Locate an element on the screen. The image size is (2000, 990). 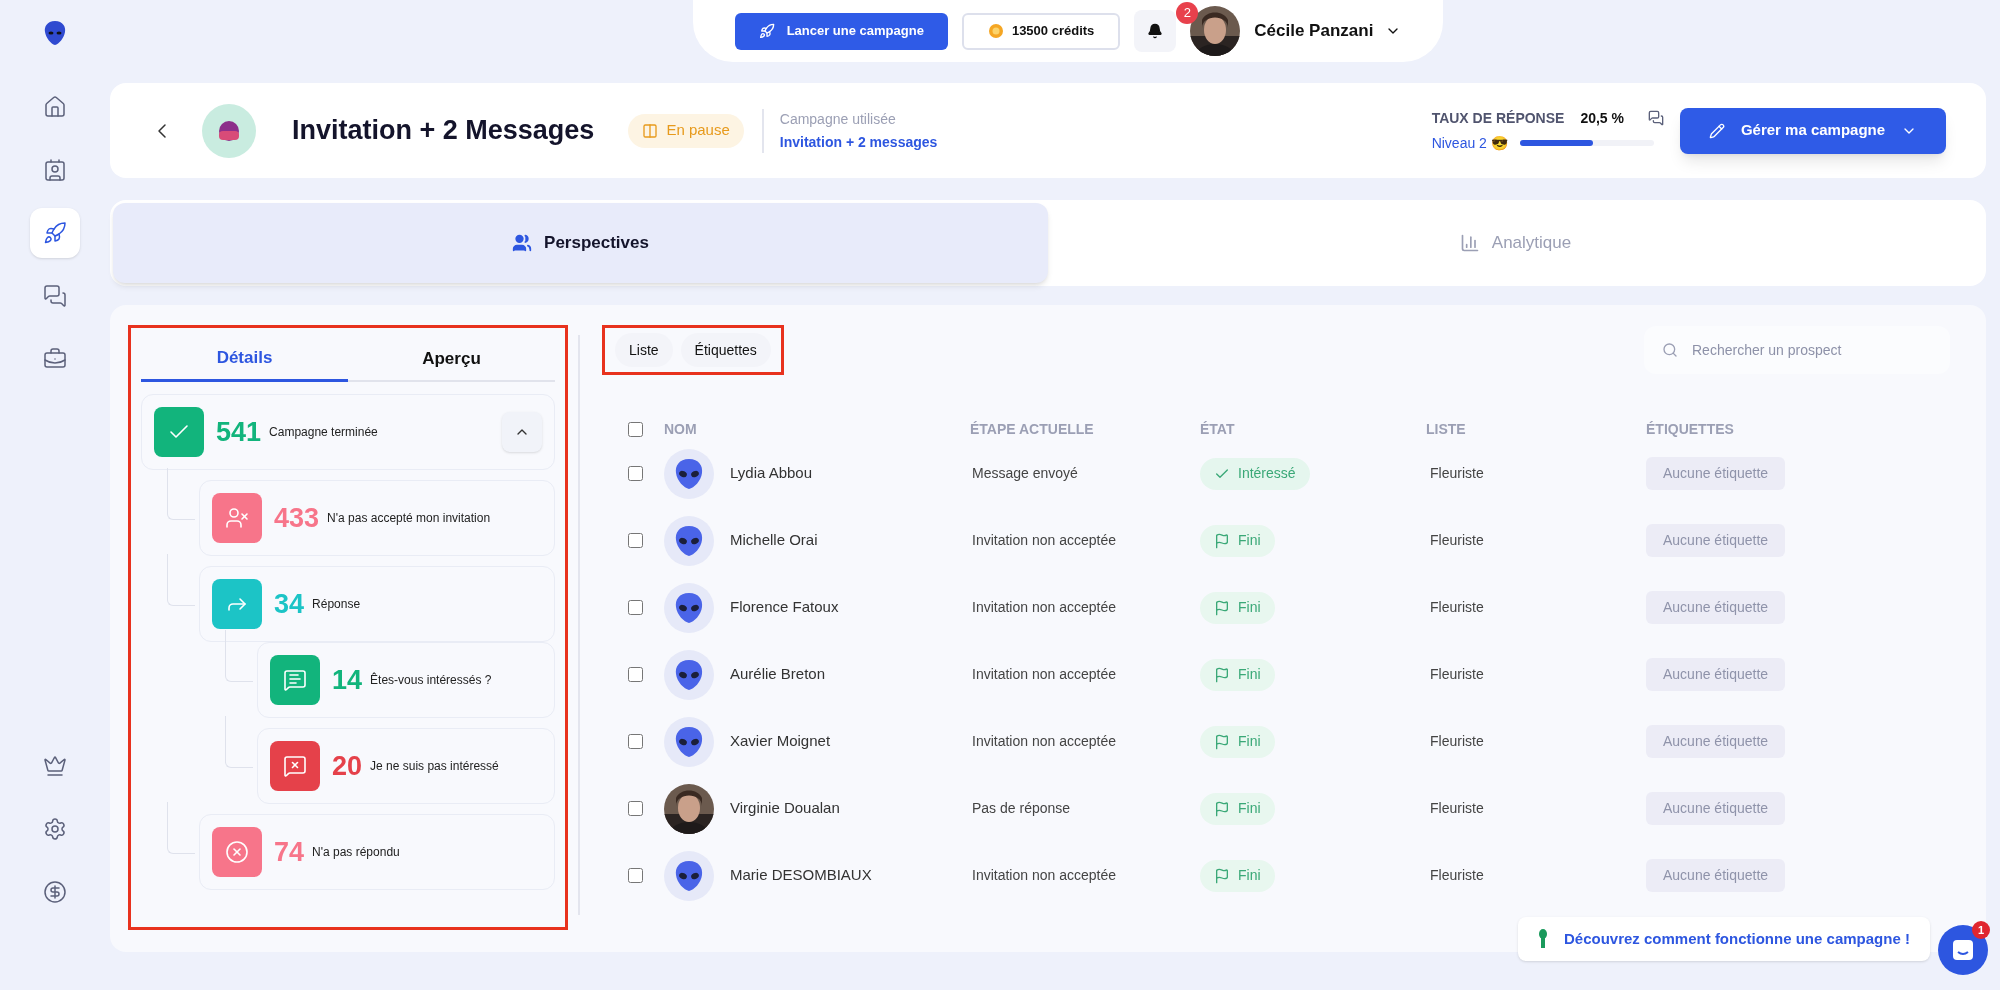
level-label: Niveau 2 😎 is located at coordinates (1469, 143).